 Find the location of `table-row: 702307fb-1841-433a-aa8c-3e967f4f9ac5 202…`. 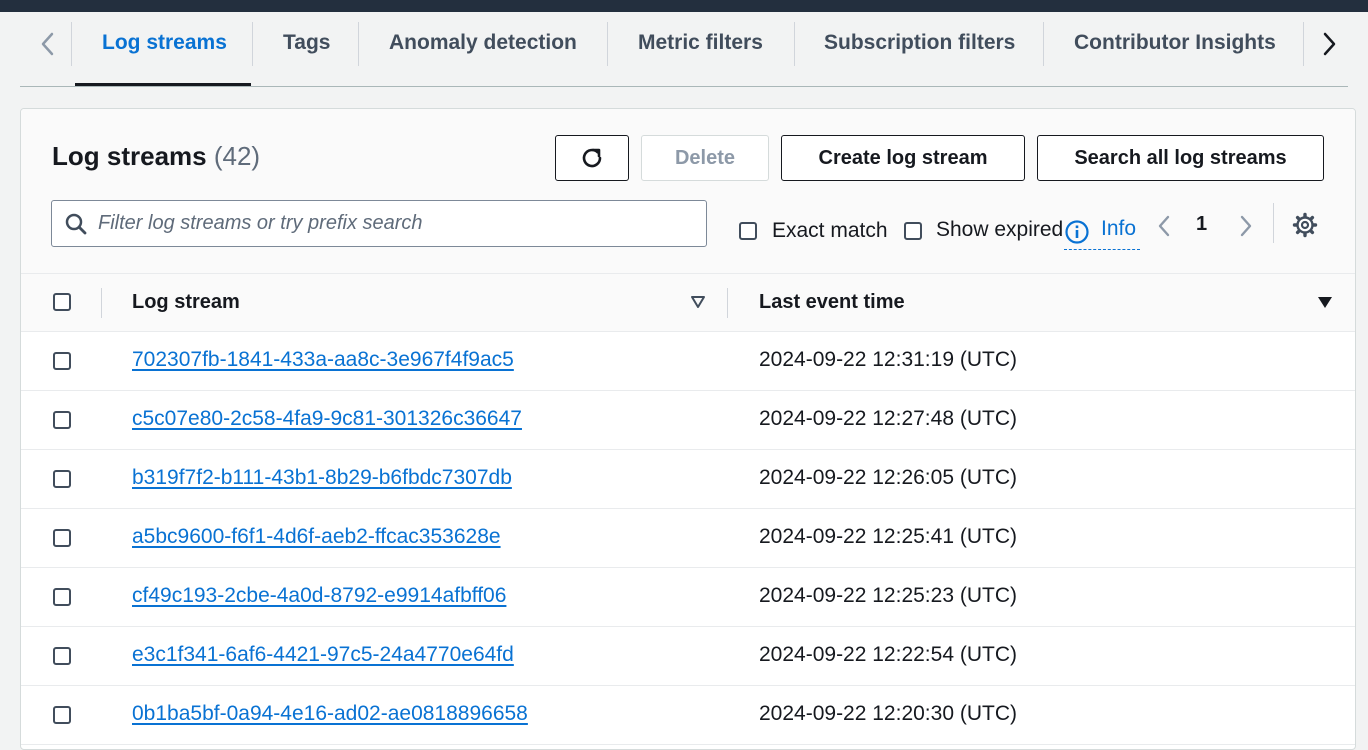

table-row: 702307fb-1841-433a-aa8c-3e967f4f9ac5 202… is located at coordinates (688, 361).